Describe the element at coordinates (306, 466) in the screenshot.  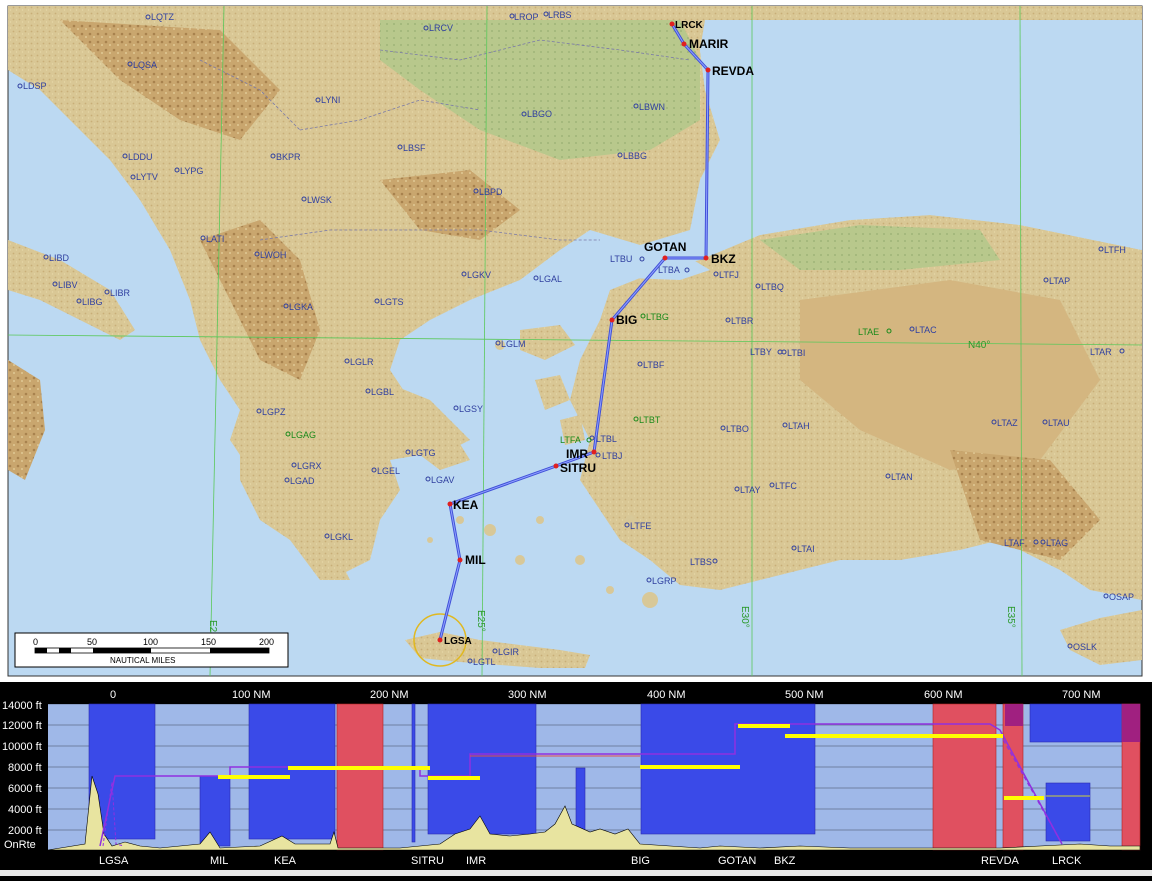
I see `airport-lgrx: LGRX` at that location.